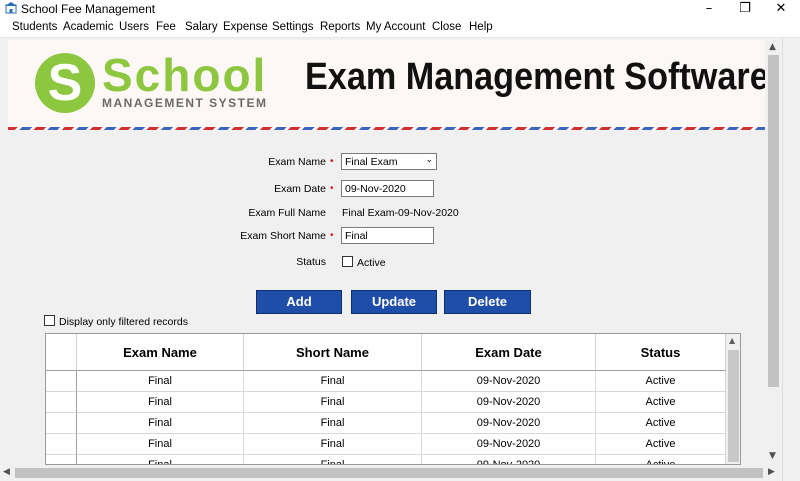 The width and height of the screenshot is (800, 481). I want to click on scroll-left-icon: ◀, so click(6, 472).